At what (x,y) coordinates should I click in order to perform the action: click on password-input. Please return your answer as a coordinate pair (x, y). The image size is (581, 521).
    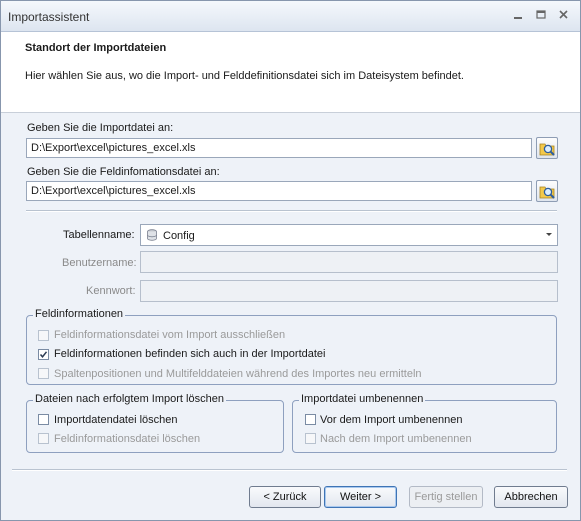
    Looking at the image, I should click on (349, 291).